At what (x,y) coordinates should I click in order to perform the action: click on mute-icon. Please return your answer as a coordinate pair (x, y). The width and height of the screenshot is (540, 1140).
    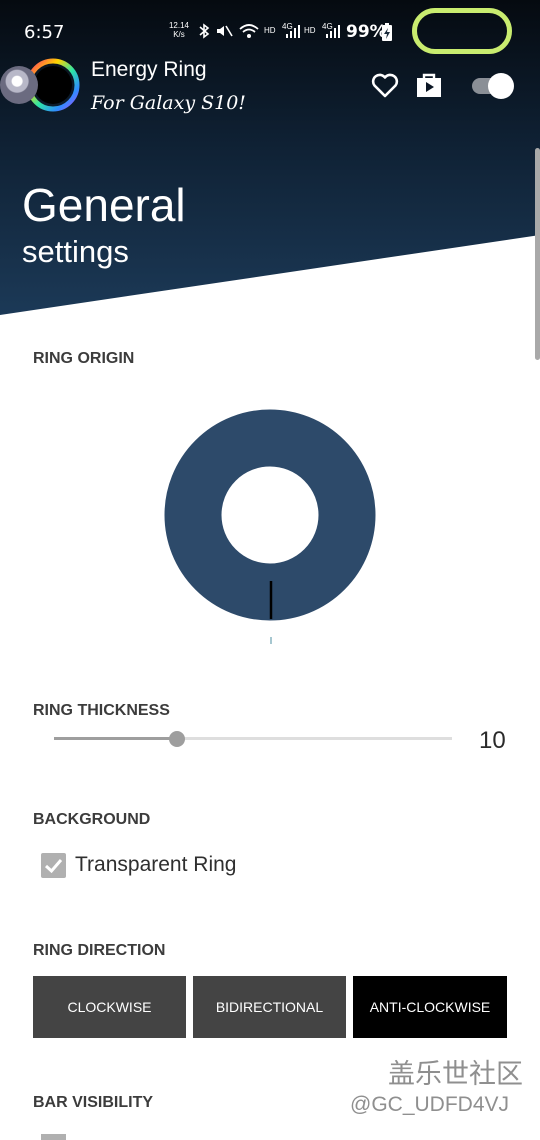
    Looking at the image, I should click on (225, 31).